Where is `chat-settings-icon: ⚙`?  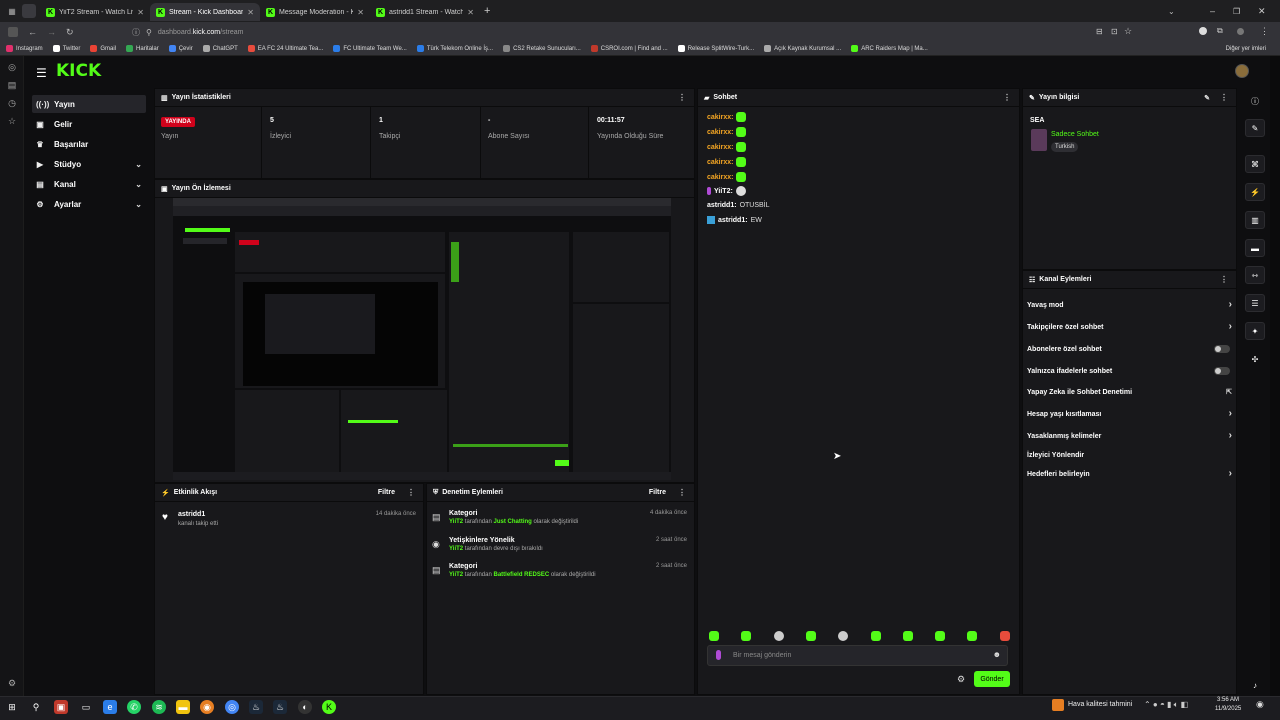 chat-settings-icon: ⚙ is located at coordinates (961, 679).